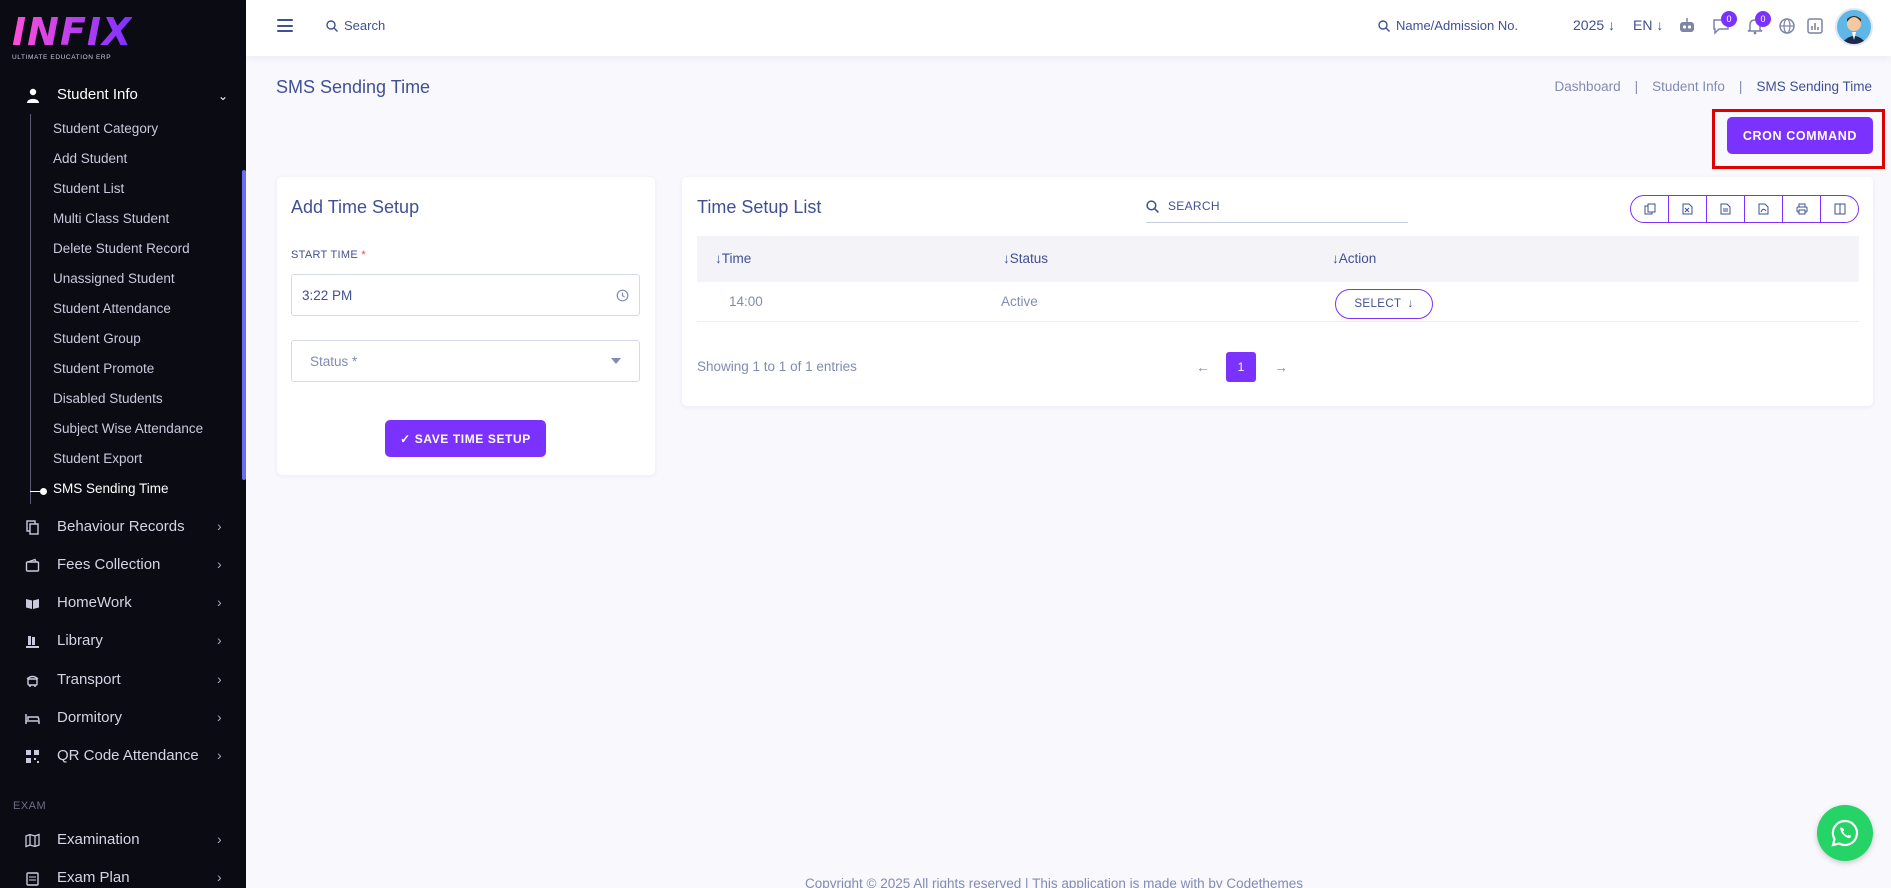 The width and height of the screenshot is (1891, 888). What do you see at coordinates (1278, 302) in the screenshot?
I see `table-row: 14:00 Active SELECT ↓` at bounding box center [1278, 302].